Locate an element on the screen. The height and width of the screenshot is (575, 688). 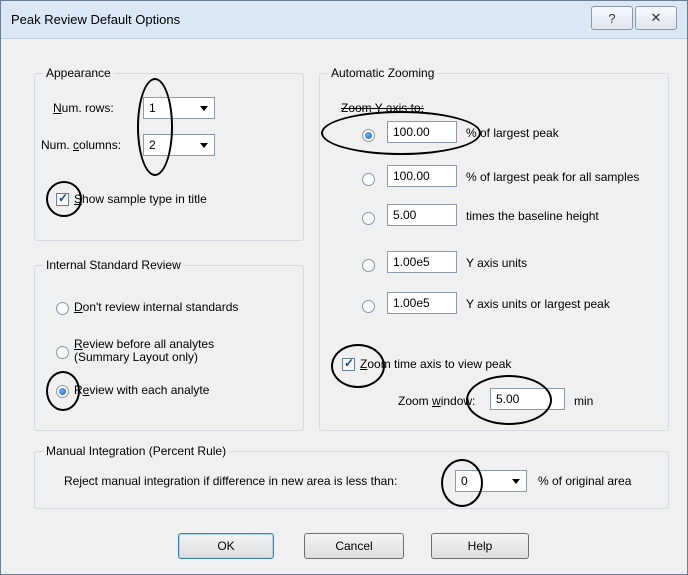
zoom-y-option-3-input: 5.00 is located at coordinates (422, 215).